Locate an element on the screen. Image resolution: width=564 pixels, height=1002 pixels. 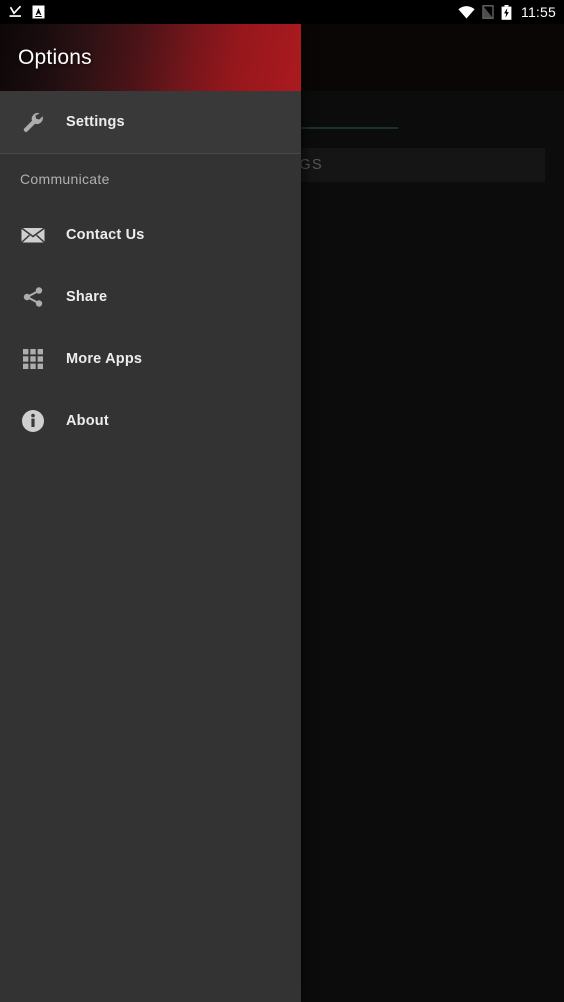
drawer-item-more-apps: More Apps is located at coordinates (150, 359).